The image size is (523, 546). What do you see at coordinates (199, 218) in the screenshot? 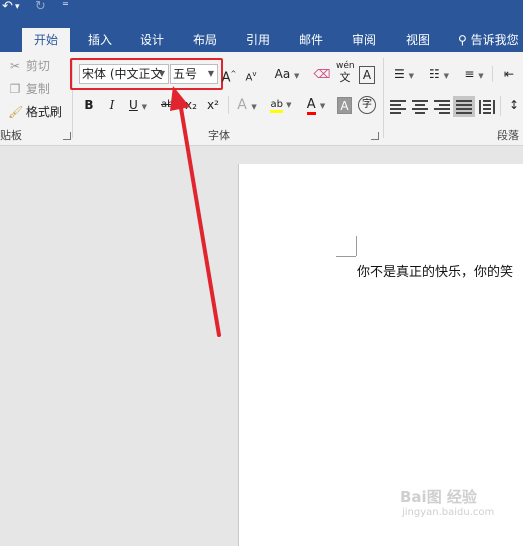
I see `arrow-shaft` at bounding box center [199, 218].